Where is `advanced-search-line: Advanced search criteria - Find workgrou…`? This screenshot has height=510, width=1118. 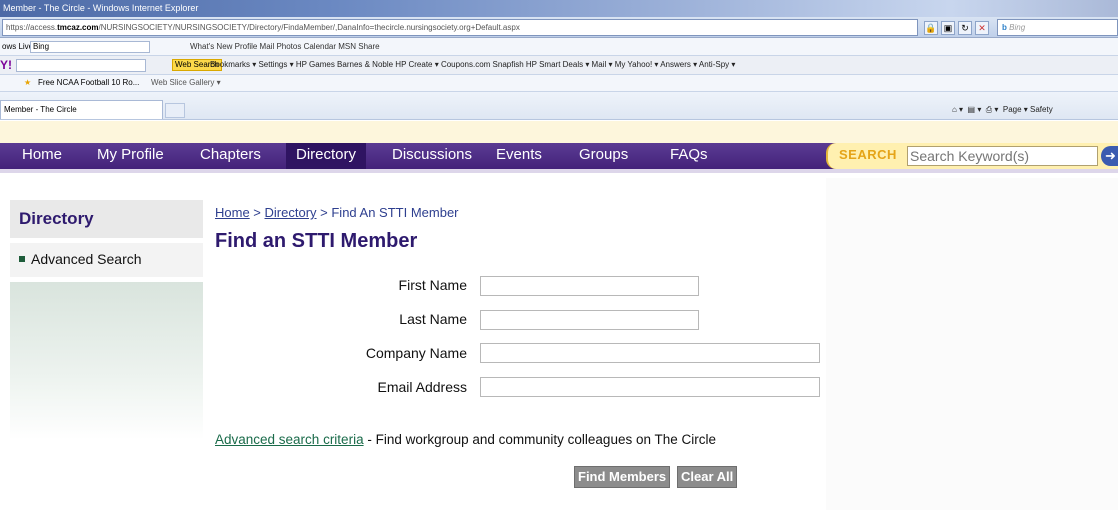
advanced-search-line: Advanced search criteria - Find workgrou… is located at coordinates (465, 439).